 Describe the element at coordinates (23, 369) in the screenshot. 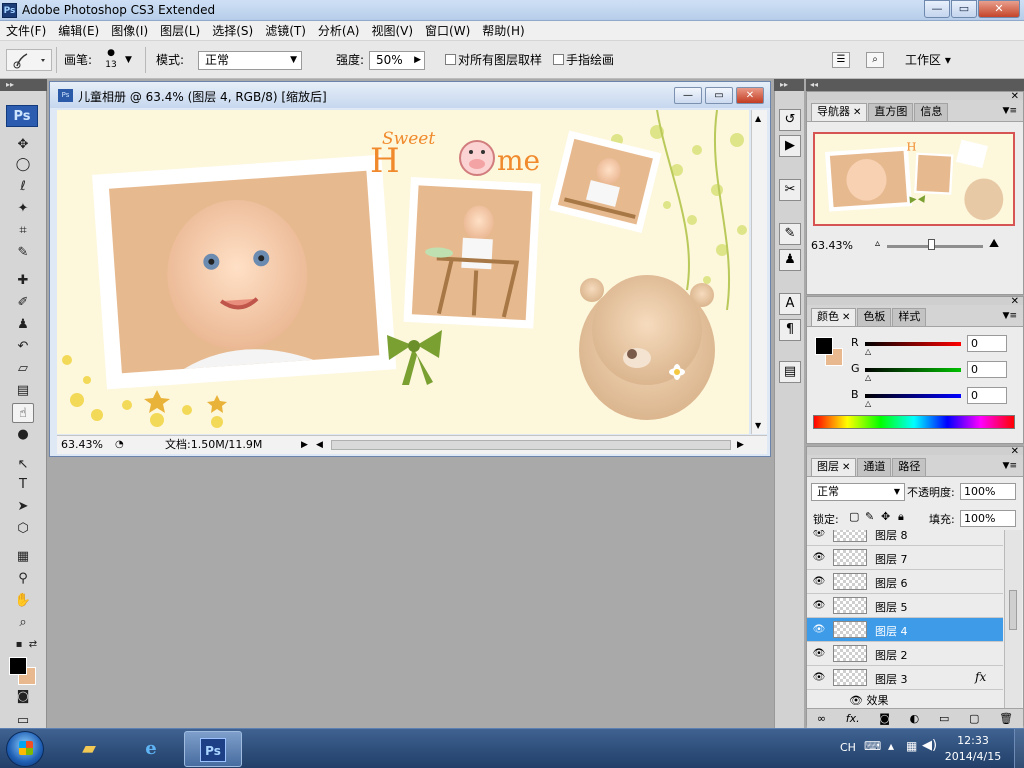

I see `eraser-tool-icon: ▱` at that location.